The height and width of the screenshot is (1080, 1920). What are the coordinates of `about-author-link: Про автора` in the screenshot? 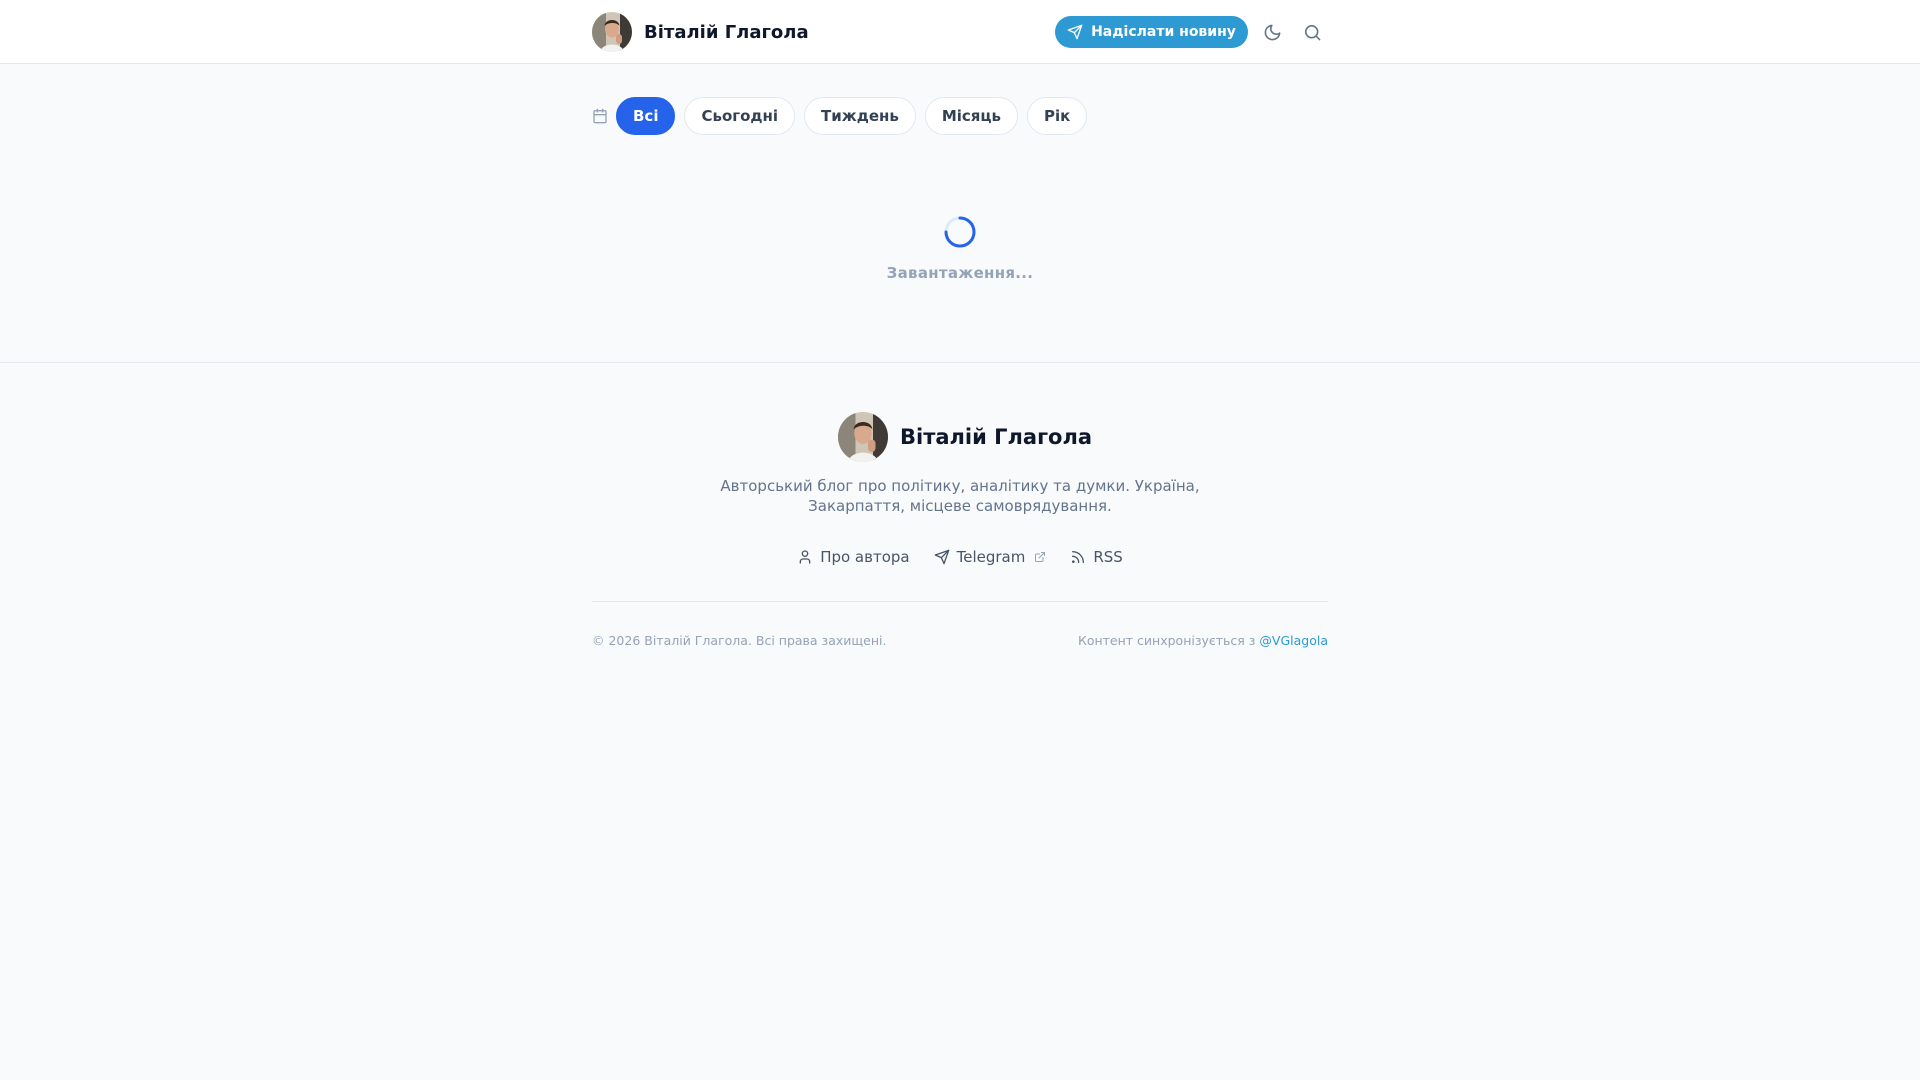 It's located at (853, 557).